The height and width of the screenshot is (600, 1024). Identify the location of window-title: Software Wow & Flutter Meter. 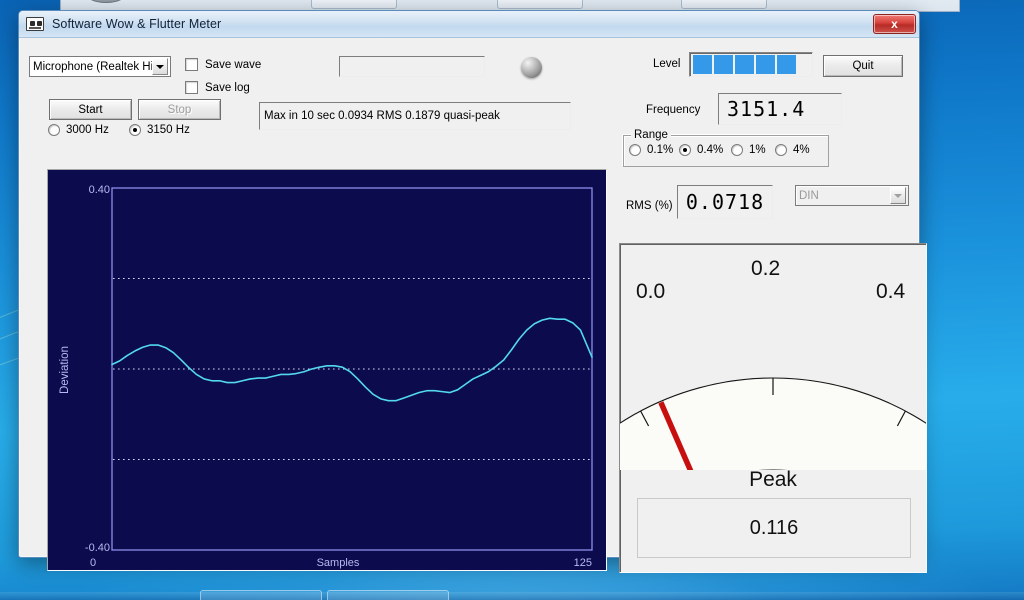
(137, 24).